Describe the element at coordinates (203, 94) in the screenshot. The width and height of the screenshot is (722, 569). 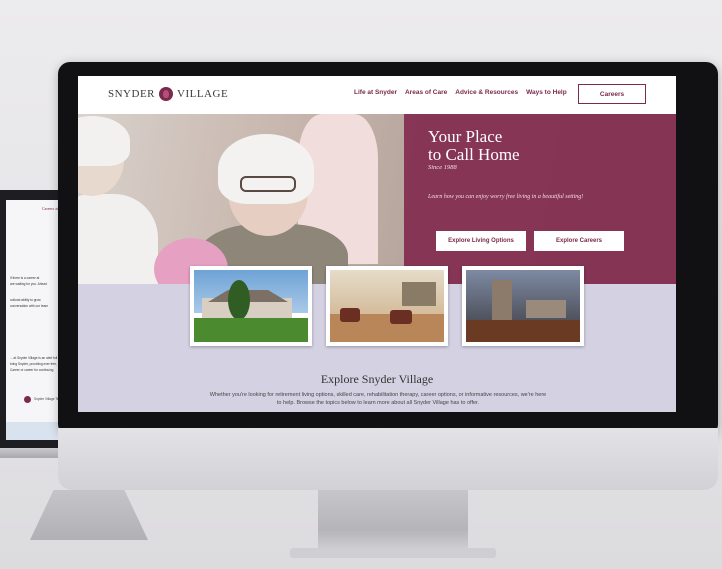
I see `logo-text-right: VILLAGE` at that location.